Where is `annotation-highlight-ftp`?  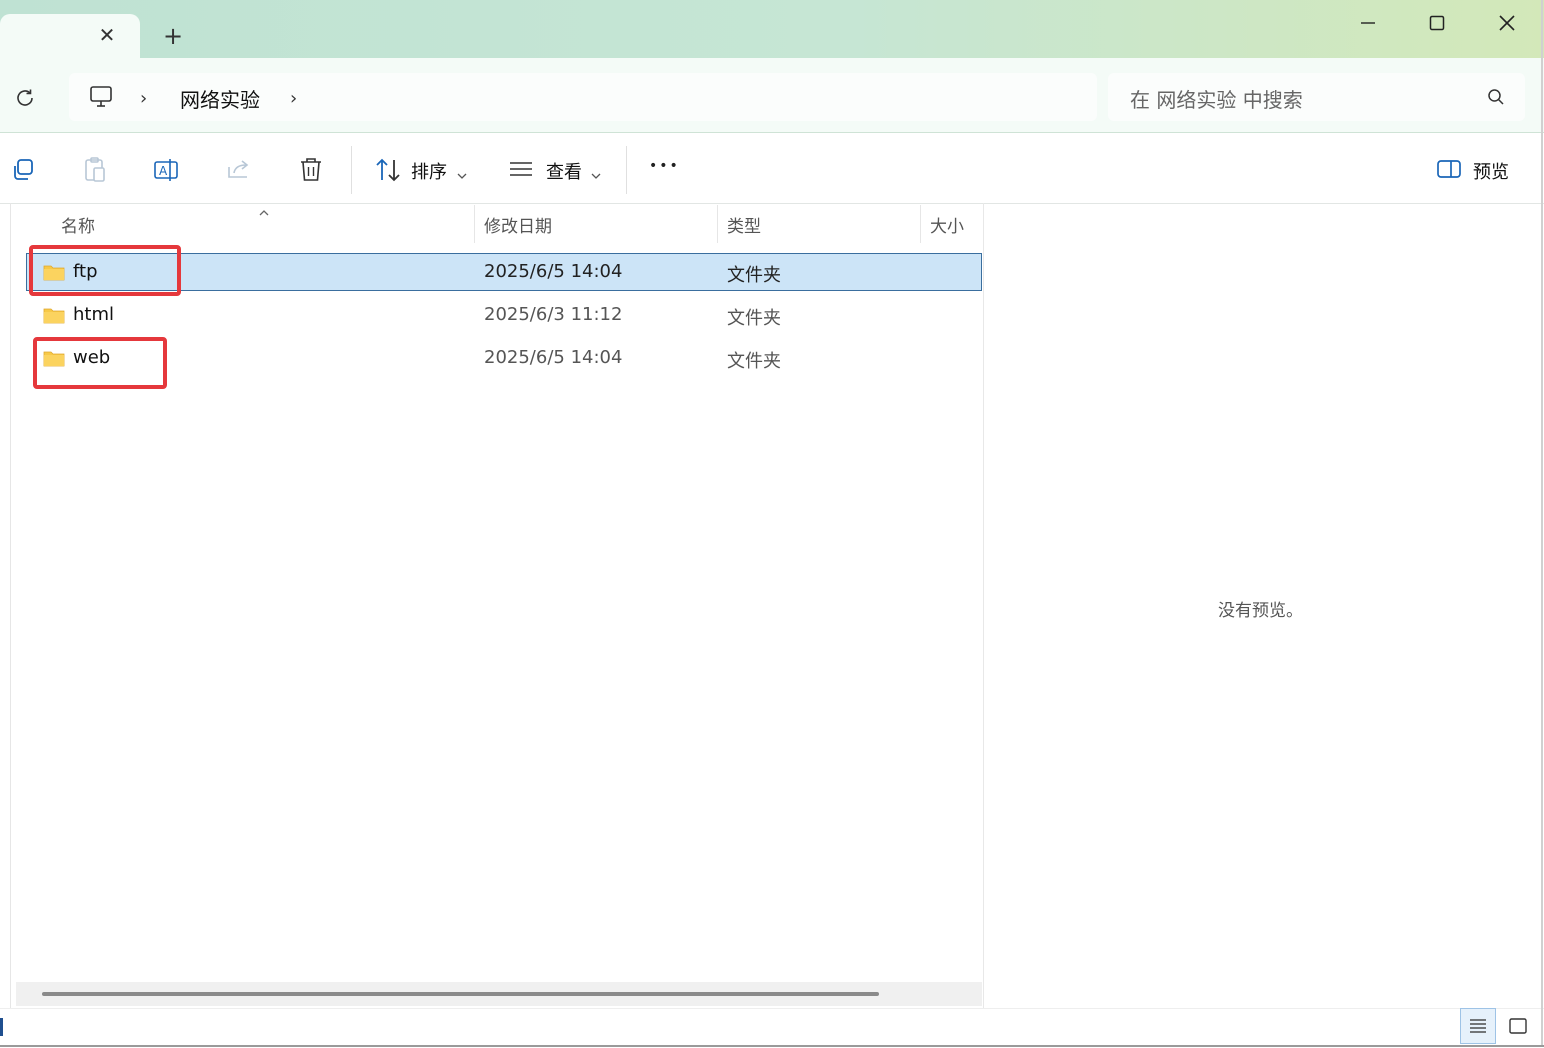
annotation-highlight-ftp is located at coordinates (105, 270).